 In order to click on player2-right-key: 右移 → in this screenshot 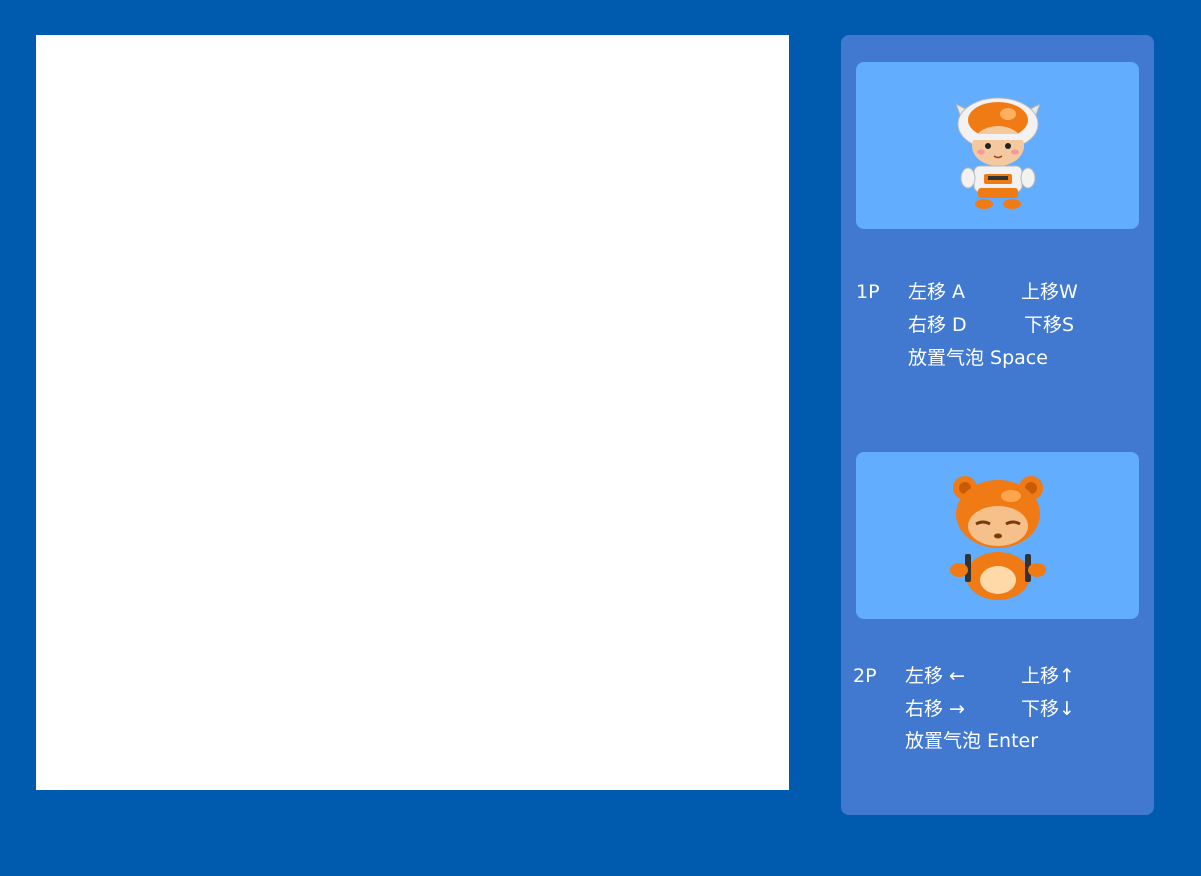, I will do `click(935, 709)`.